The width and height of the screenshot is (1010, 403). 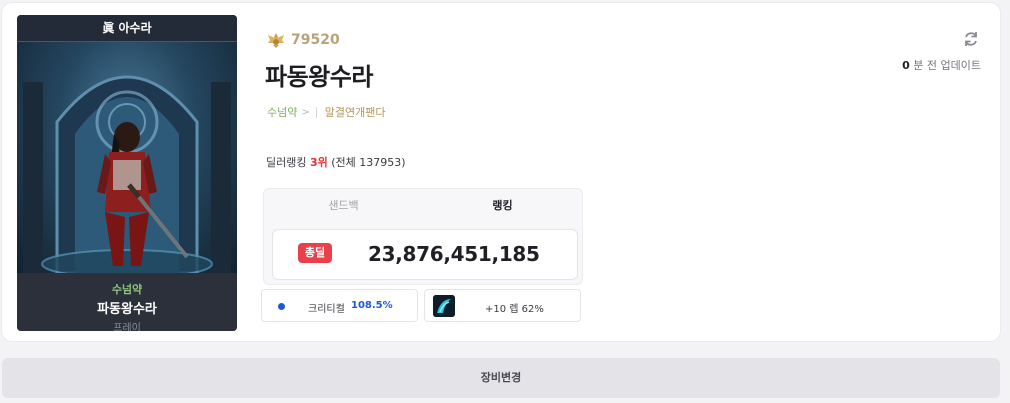 I want to click on refresh-icon, so click(x=971, y=39).